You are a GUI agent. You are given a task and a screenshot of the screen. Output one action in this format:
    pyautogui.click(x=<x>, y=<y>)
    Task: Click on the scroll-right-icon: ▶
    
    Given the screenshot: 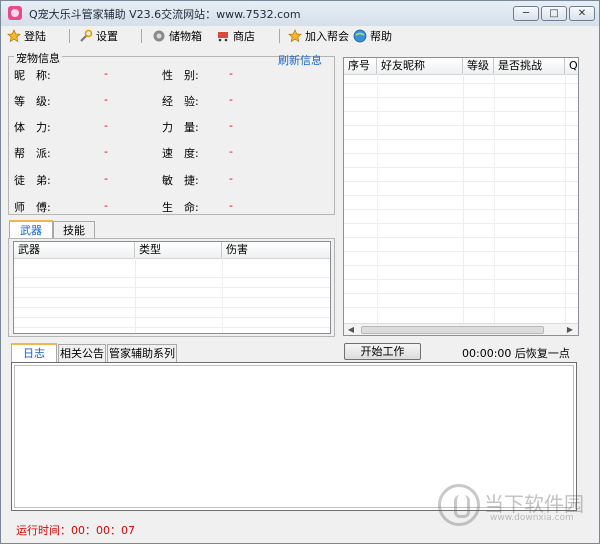 What is the action you would take?
    pyautogui.click(x=570, y=330)
    